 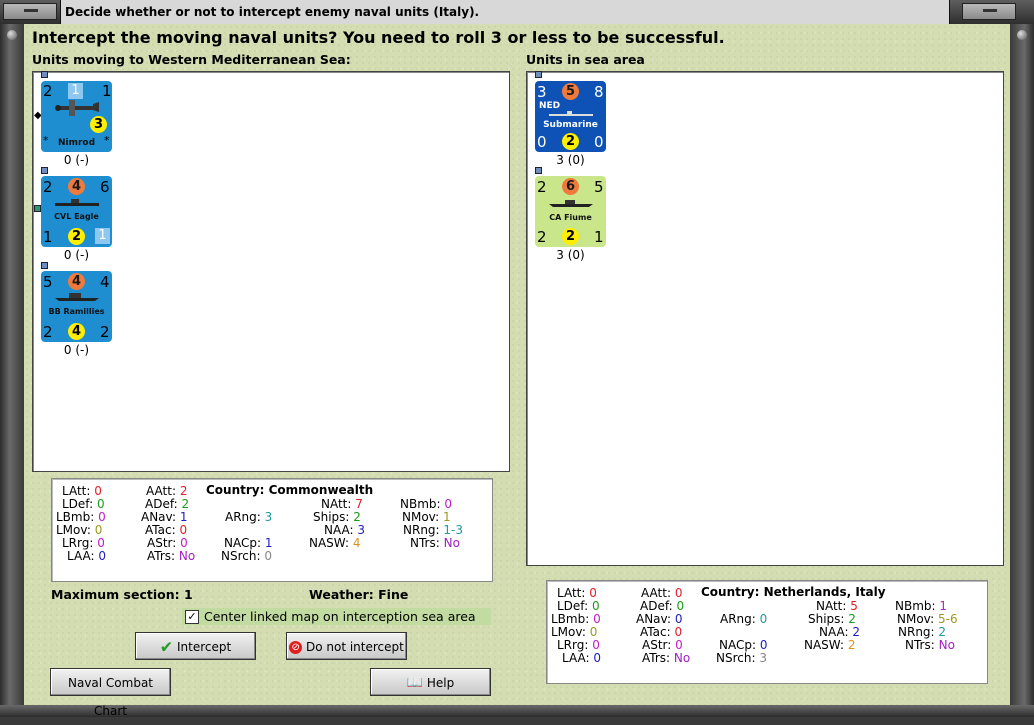 What do you see at coordinates (192, 617) in the screenshot?
I see `center-map-checkbox: ✓` at bounding box center [192, 617].